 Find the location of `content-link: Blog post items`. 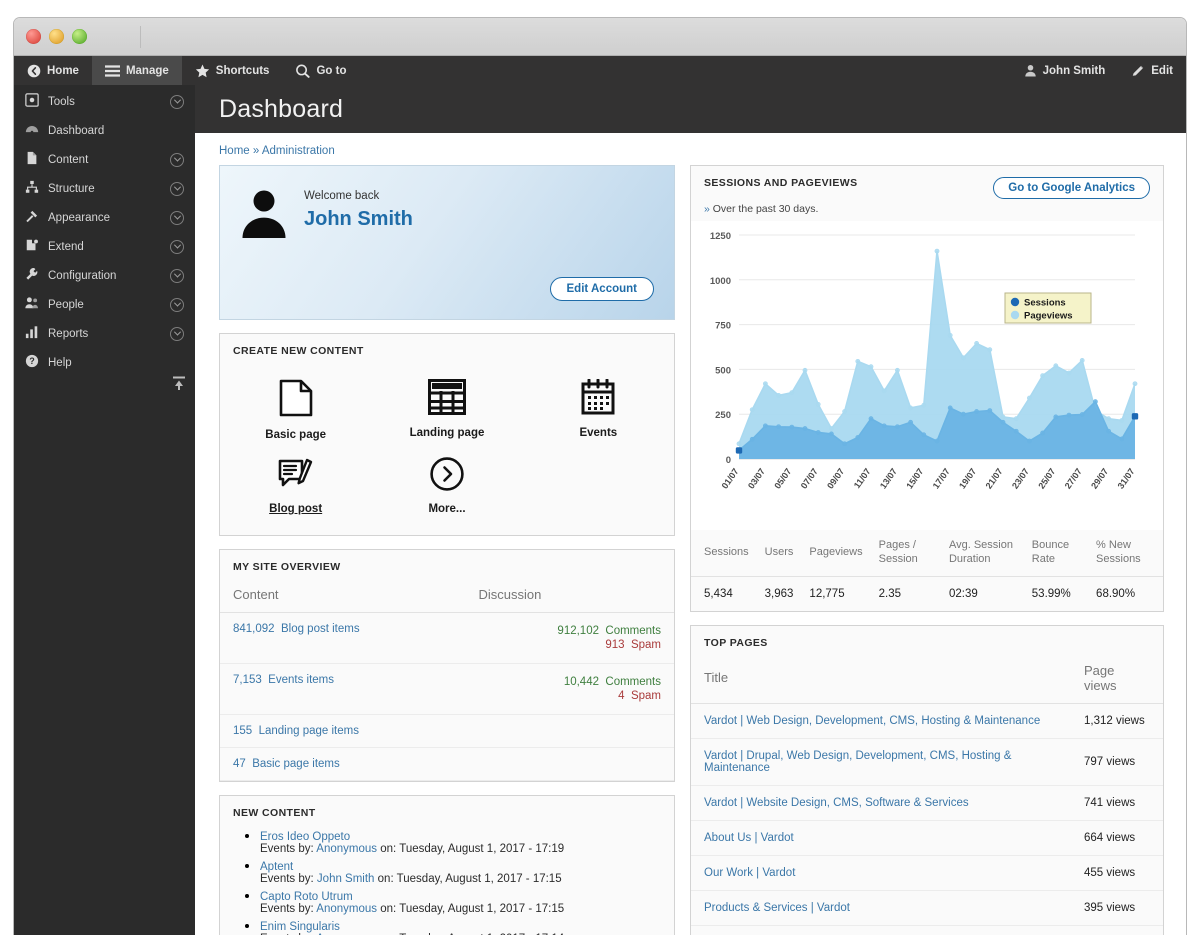

content-link: Blog post items is located at coordinates (320, 629).